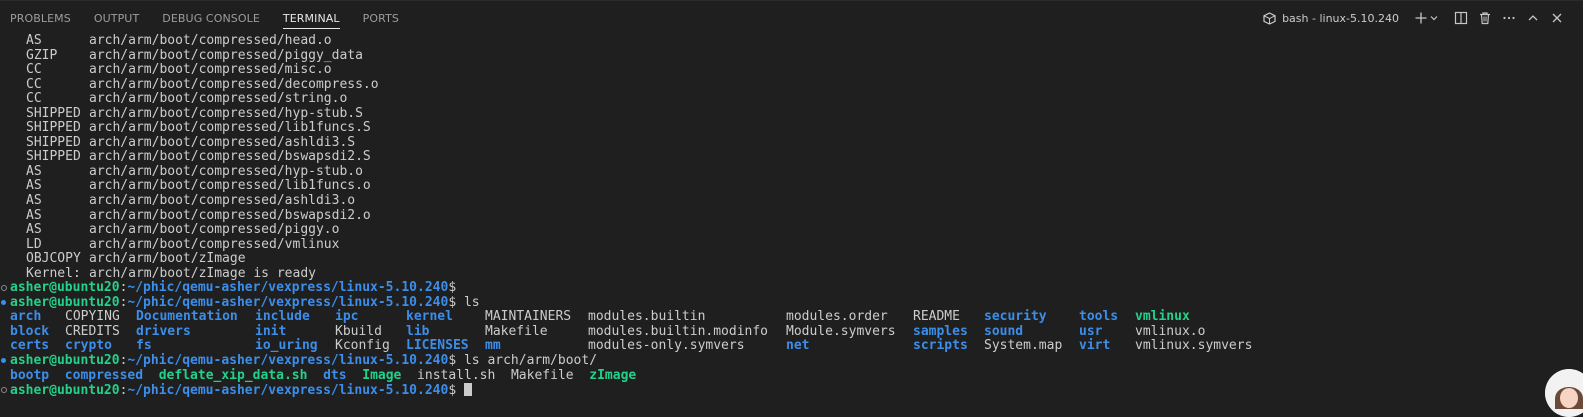 The height and width of the screenshot is (417, 1583). I want to click on build-output-line: GZIP arch/arm/boot/compressed/piggy_data, so click(791, 55).